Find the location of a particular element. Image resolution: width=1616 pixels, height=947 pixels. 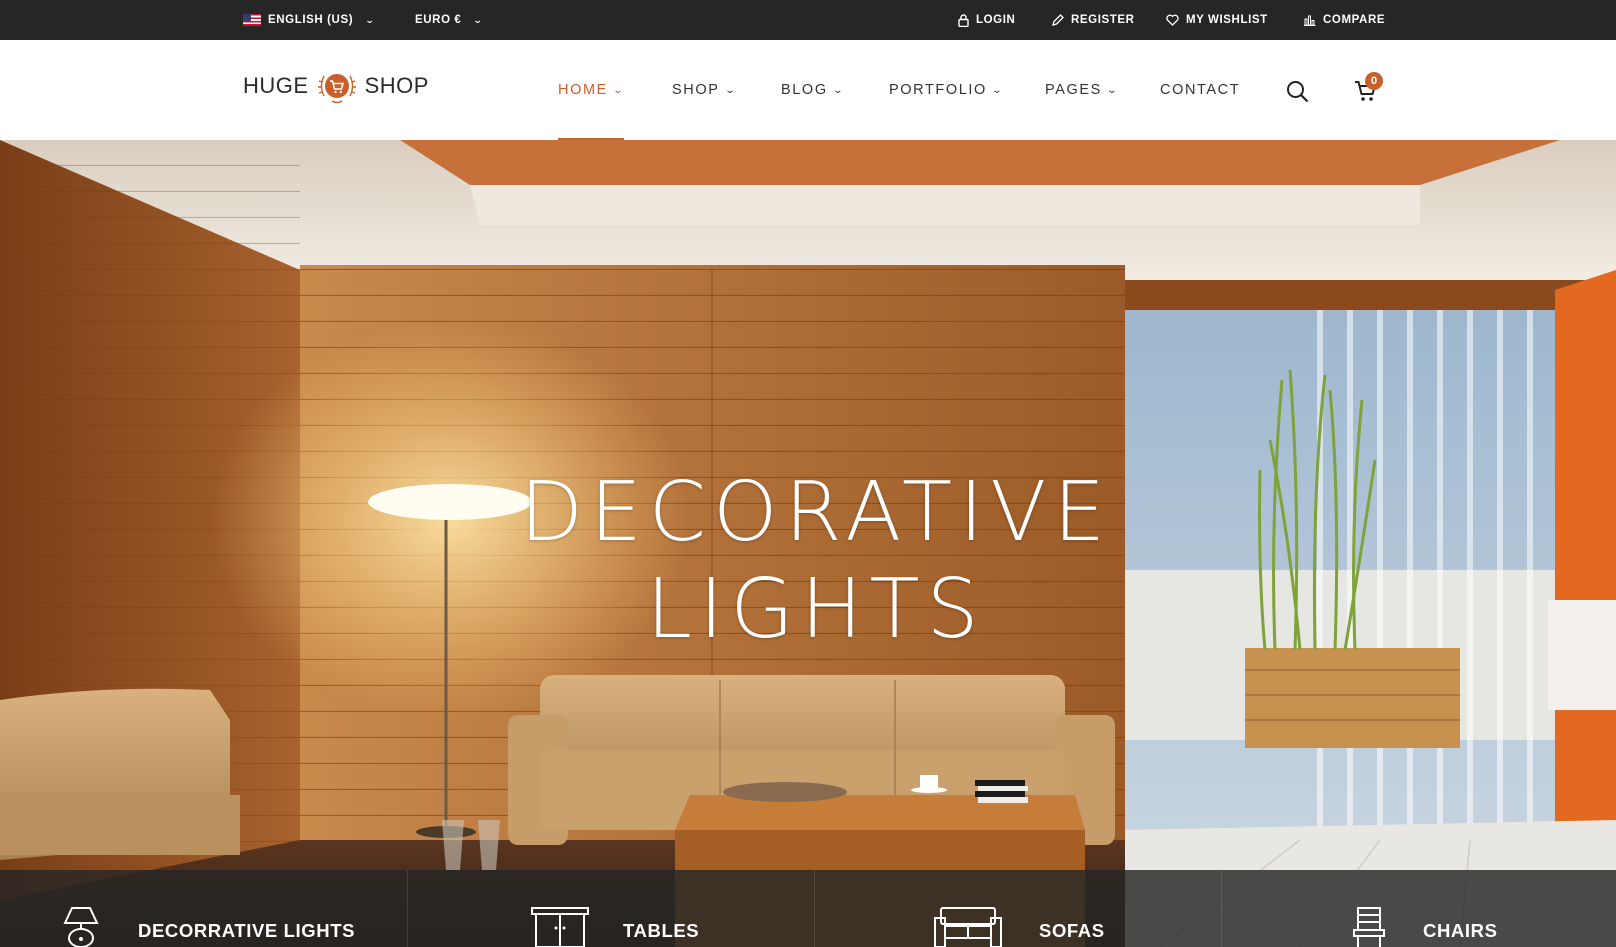

sofa-icon is located at coordinates (968, 926).